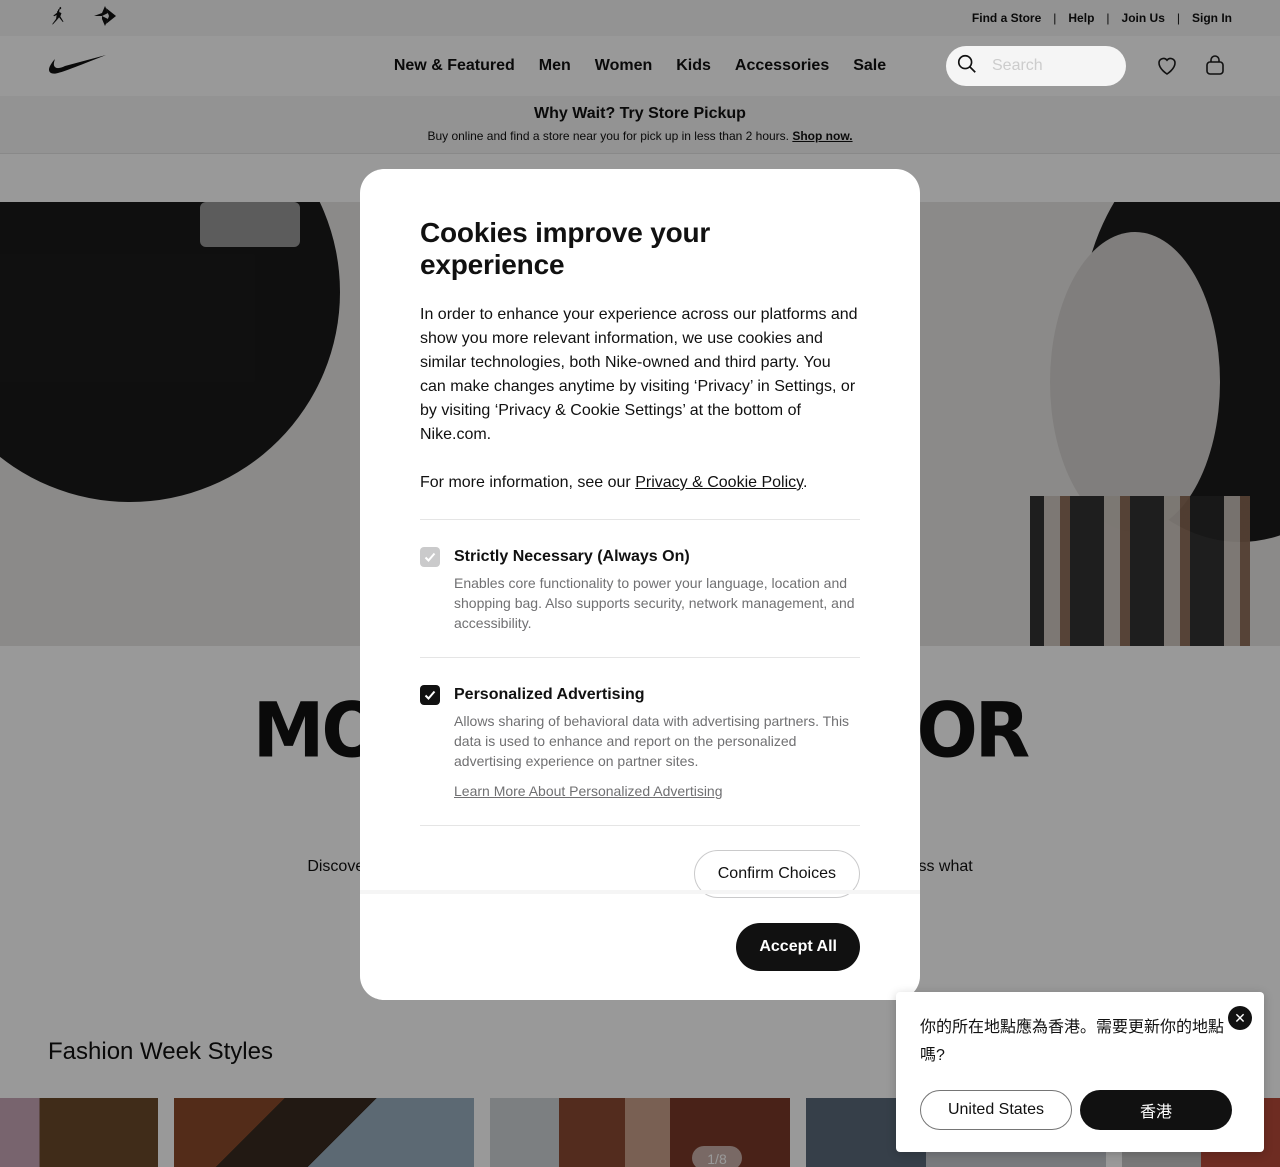 This screenshot has width=1280, height=1167. What do you see at coordinates (798, 947) in the screenshot?
I see `accept-all-button: Accept All` at bounding box center [798, 947].